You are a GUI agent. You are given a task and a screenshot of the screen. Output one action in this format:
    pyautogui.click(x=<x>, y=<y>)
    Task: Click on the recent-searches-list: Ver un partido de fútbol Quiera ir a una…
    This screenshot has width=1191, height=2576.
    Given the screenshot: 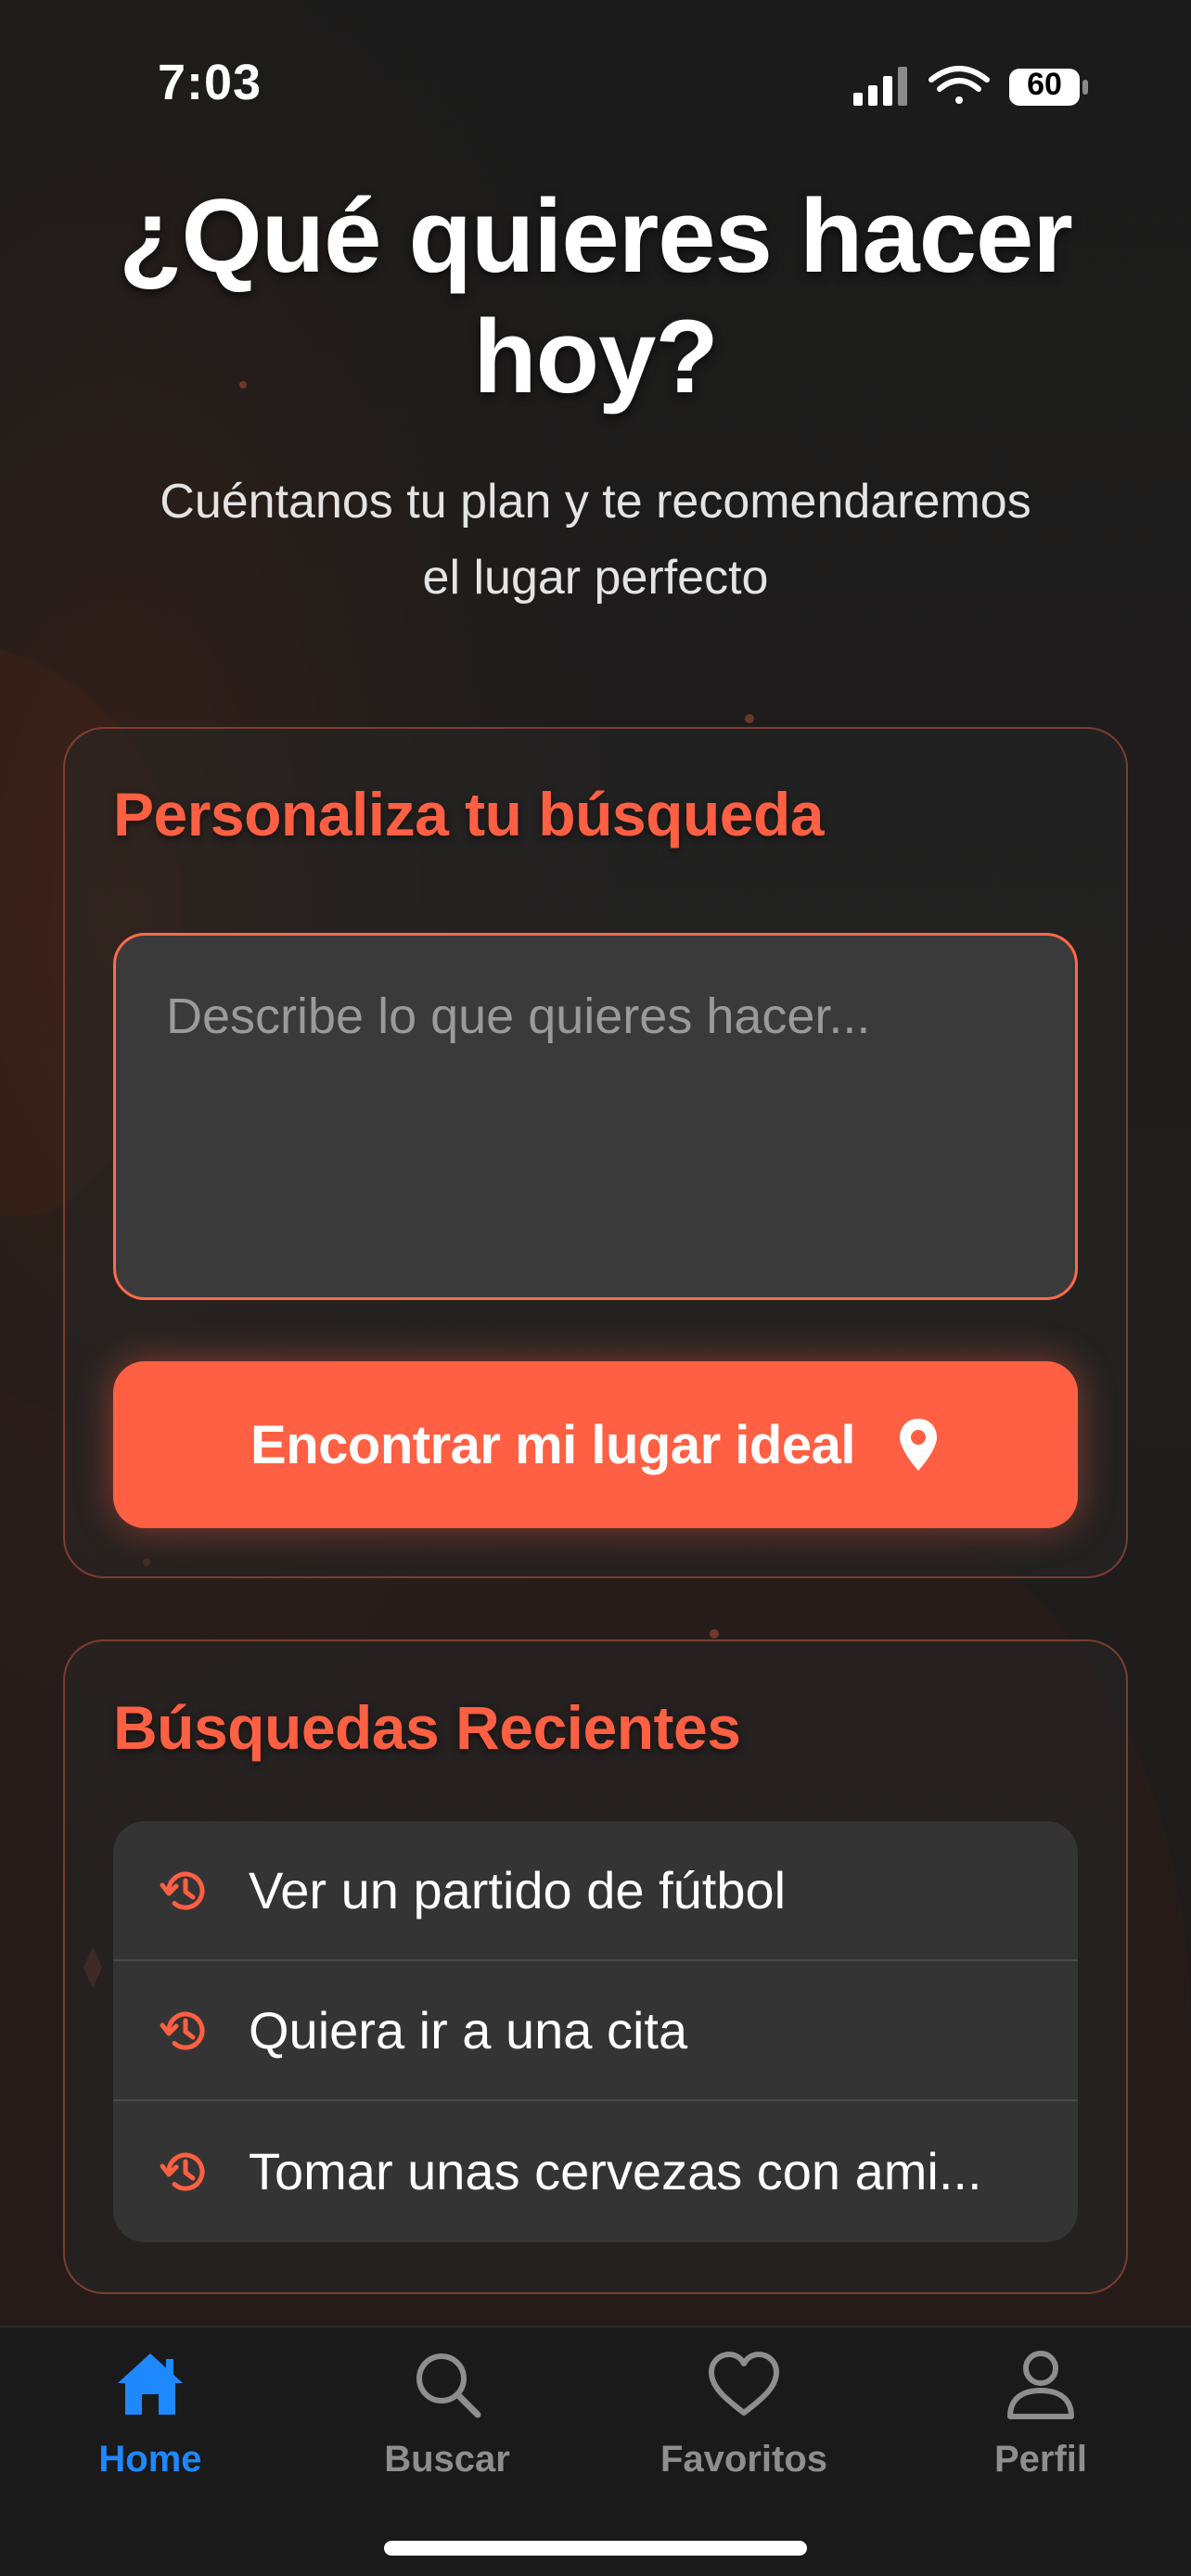 What is the action you would take?
    pyautogui.click(x=595, y=2032)
    